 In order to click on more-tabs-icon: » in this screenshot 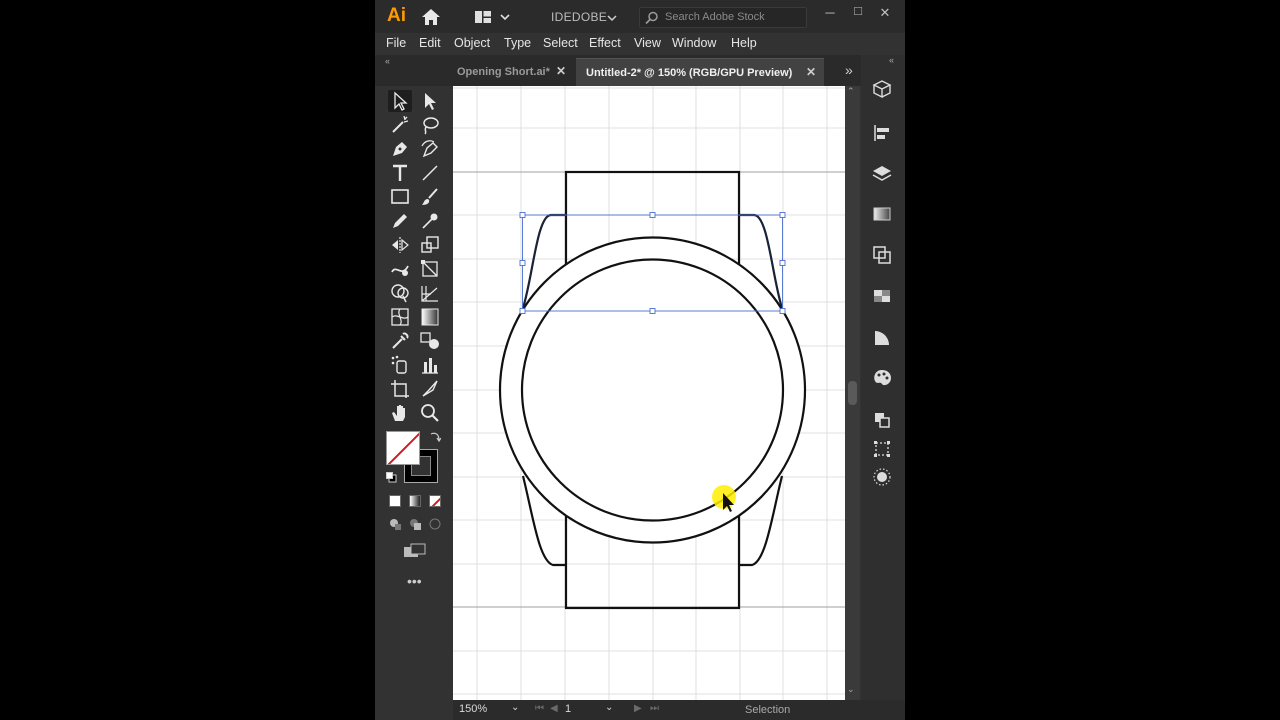, I will do `click(849, 70)`.